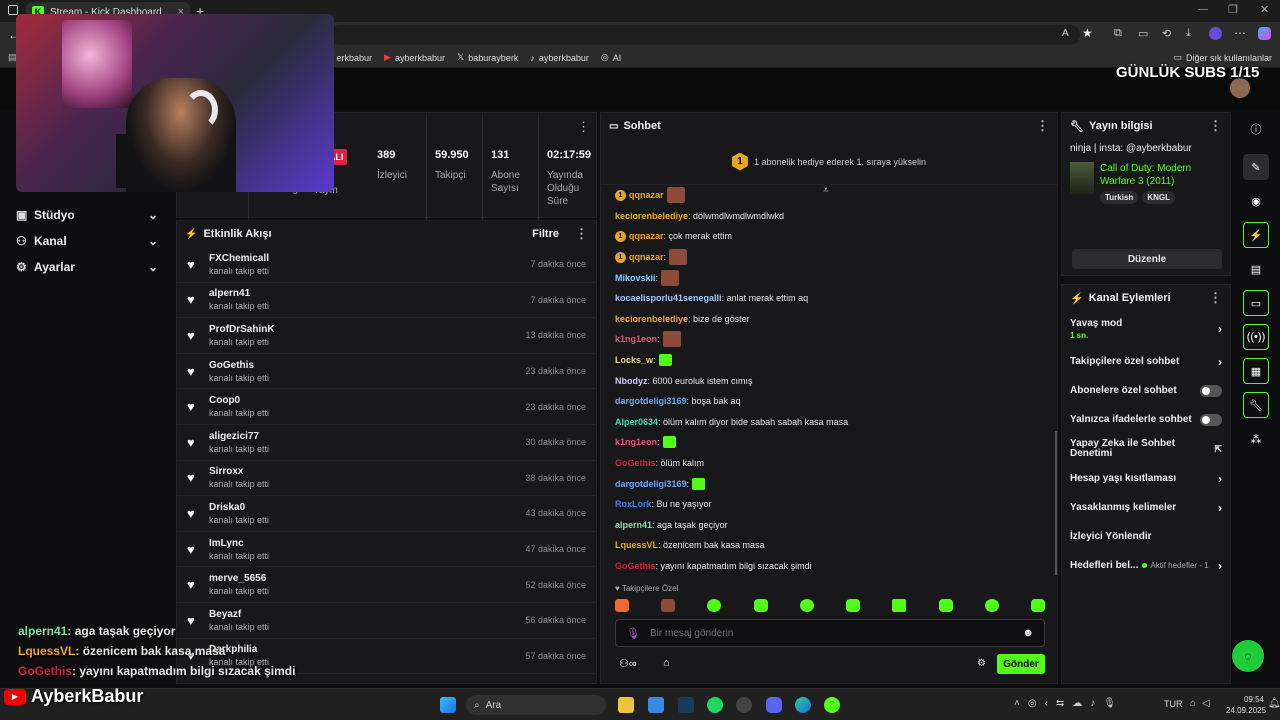 This screenshot has height=720, width=1280. What do you see at coordinates (414, 57) in the screenshot?
I see `bookmark-youtube: ▶ ayberkbabur` at bounding box center [414, 57].